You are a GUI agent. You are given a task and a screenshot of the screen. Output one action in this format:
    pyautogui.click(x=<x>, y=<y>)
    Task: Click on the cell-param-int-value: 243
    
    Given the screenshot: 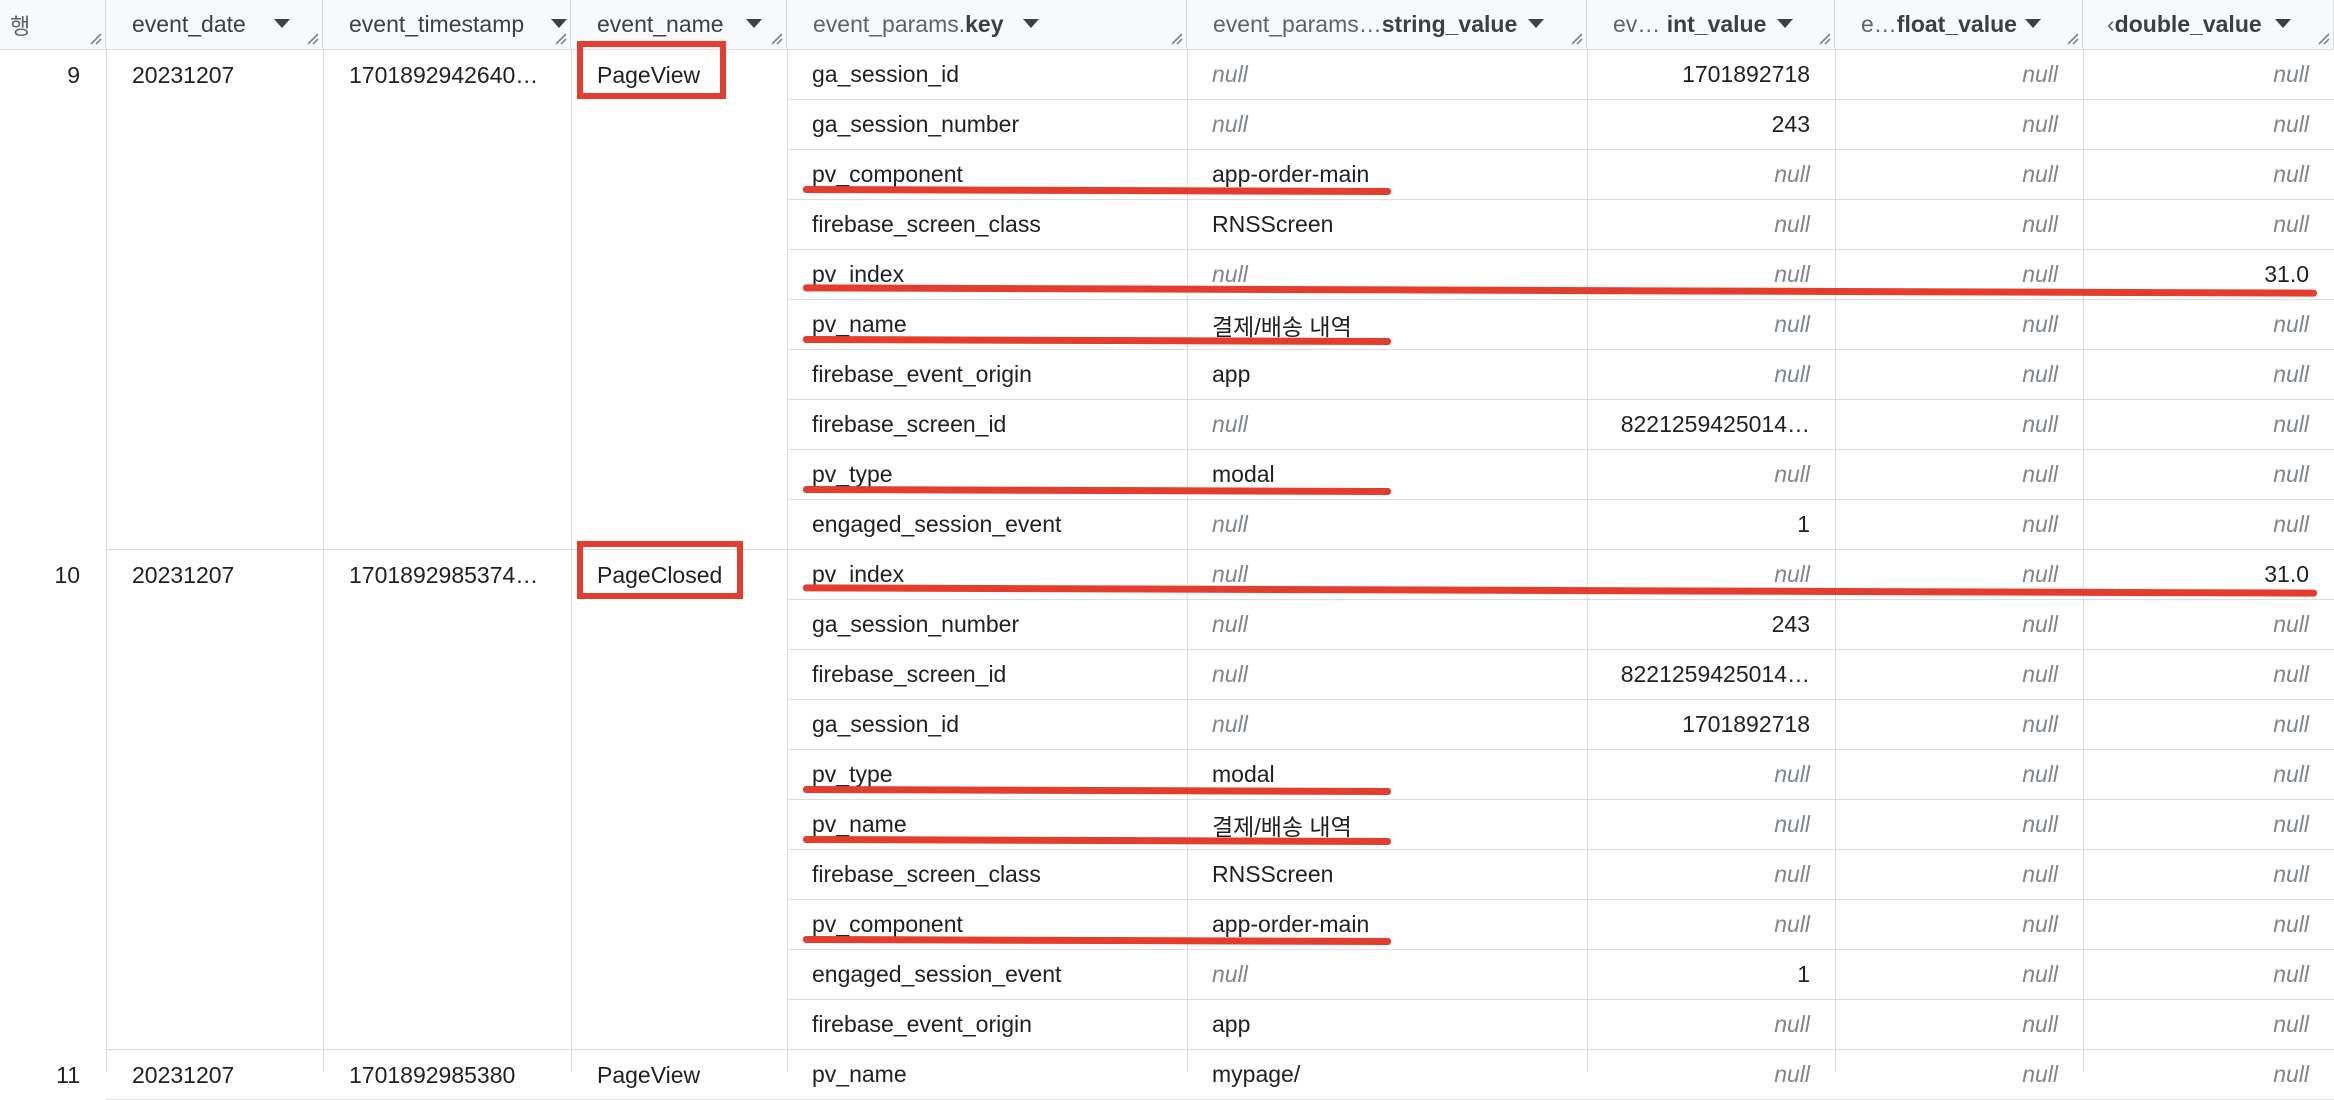 What is the action you would take?
    pyautogui.click(x=1711, y=125)
    